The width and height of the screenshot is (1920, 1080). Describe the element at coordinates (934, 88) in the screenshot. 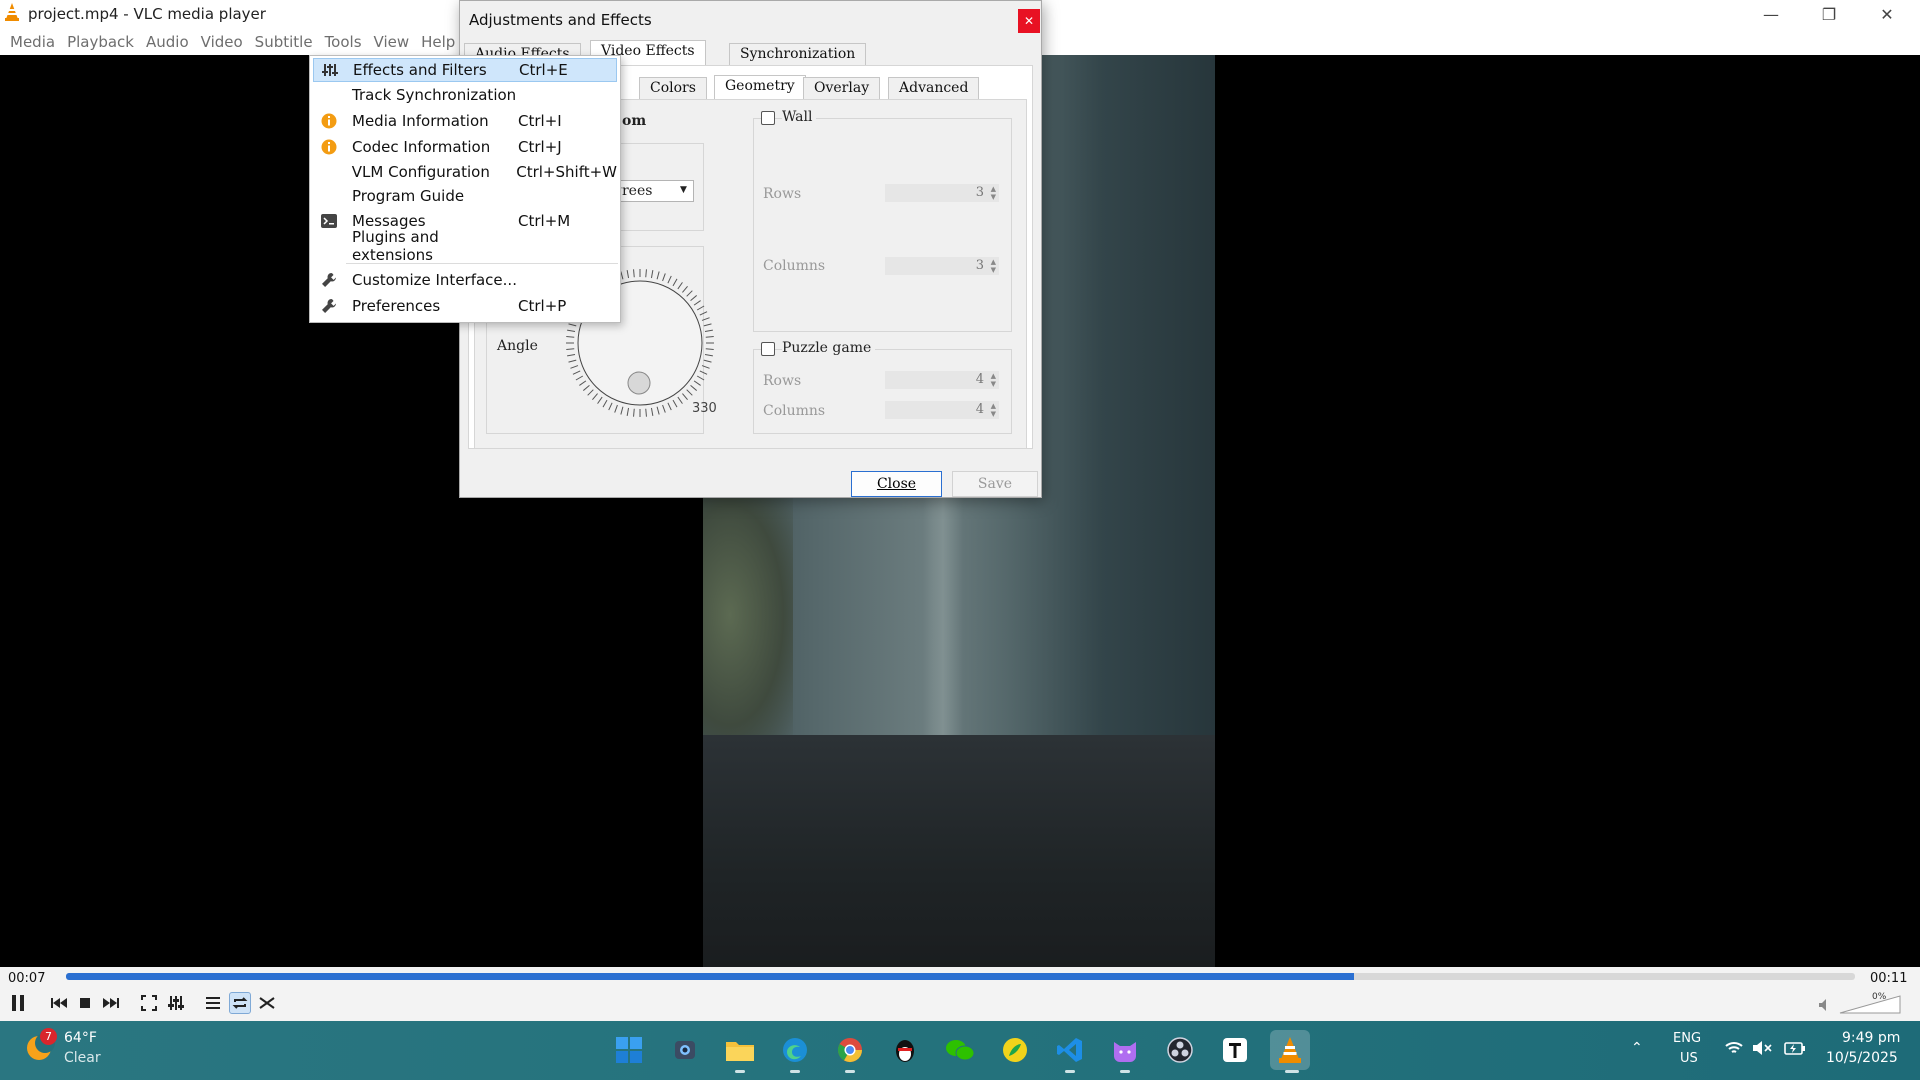

I see `subtab-advanced: Advanced` at that location.